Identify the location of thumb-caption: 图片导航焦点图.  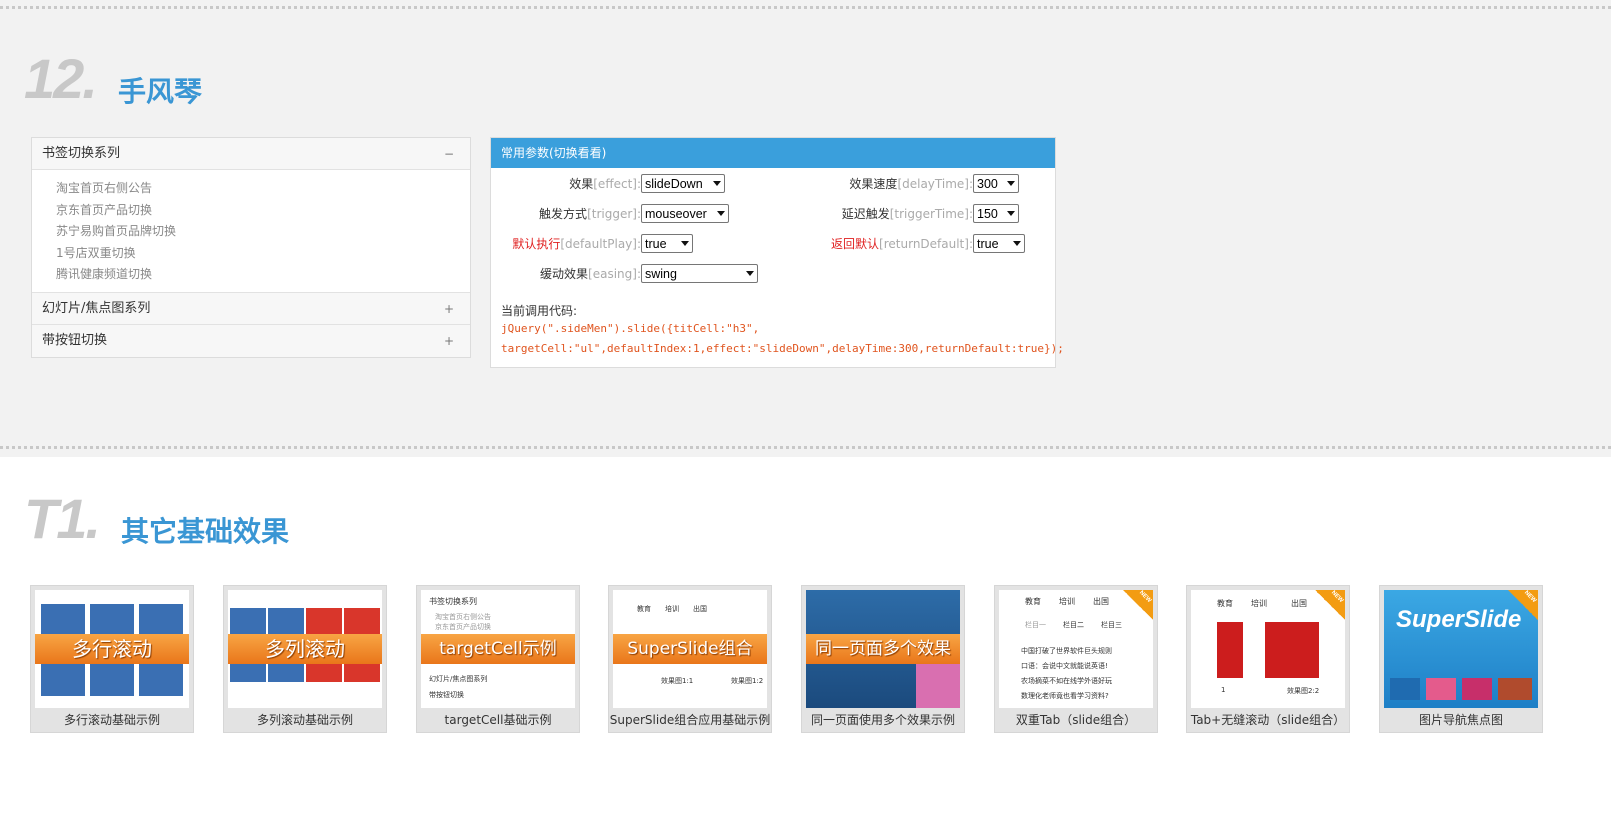
(1461, 719).